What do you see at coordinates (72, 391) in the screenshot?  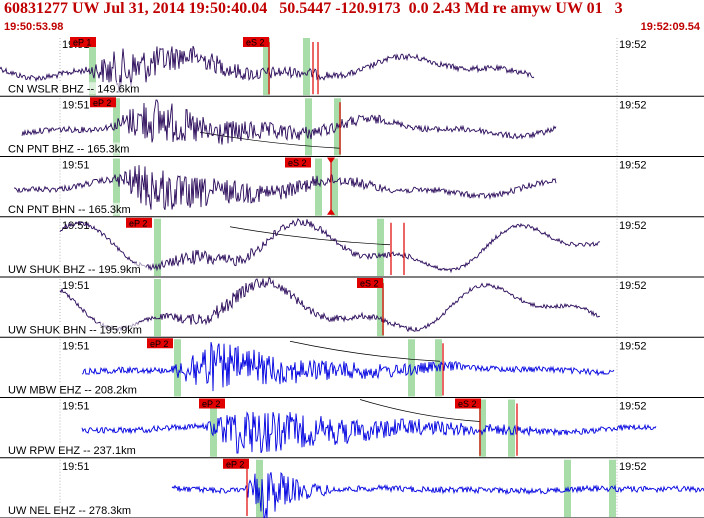 I see `station-label: UW MBW EHZ -- 208.2km` at bounding box center [72, 391].